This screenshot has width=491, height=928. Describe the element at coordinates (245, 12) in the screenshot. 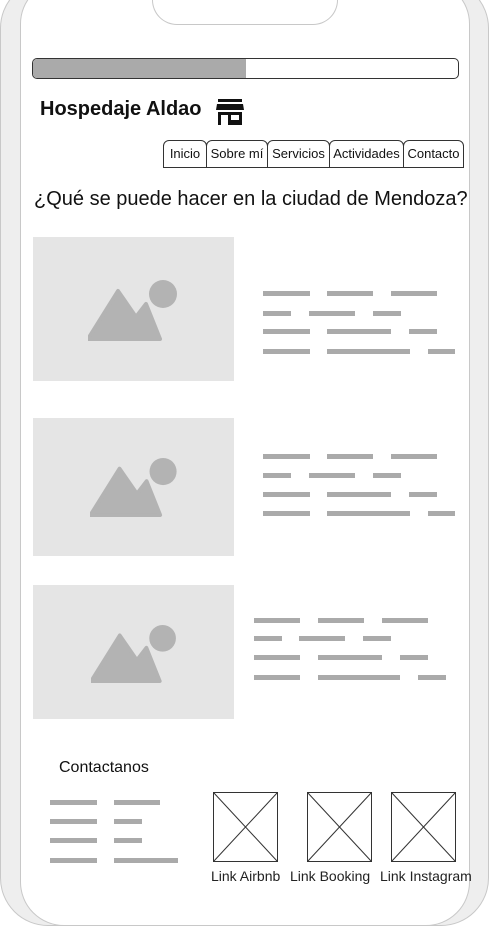

I see `phone-notch` at that location.